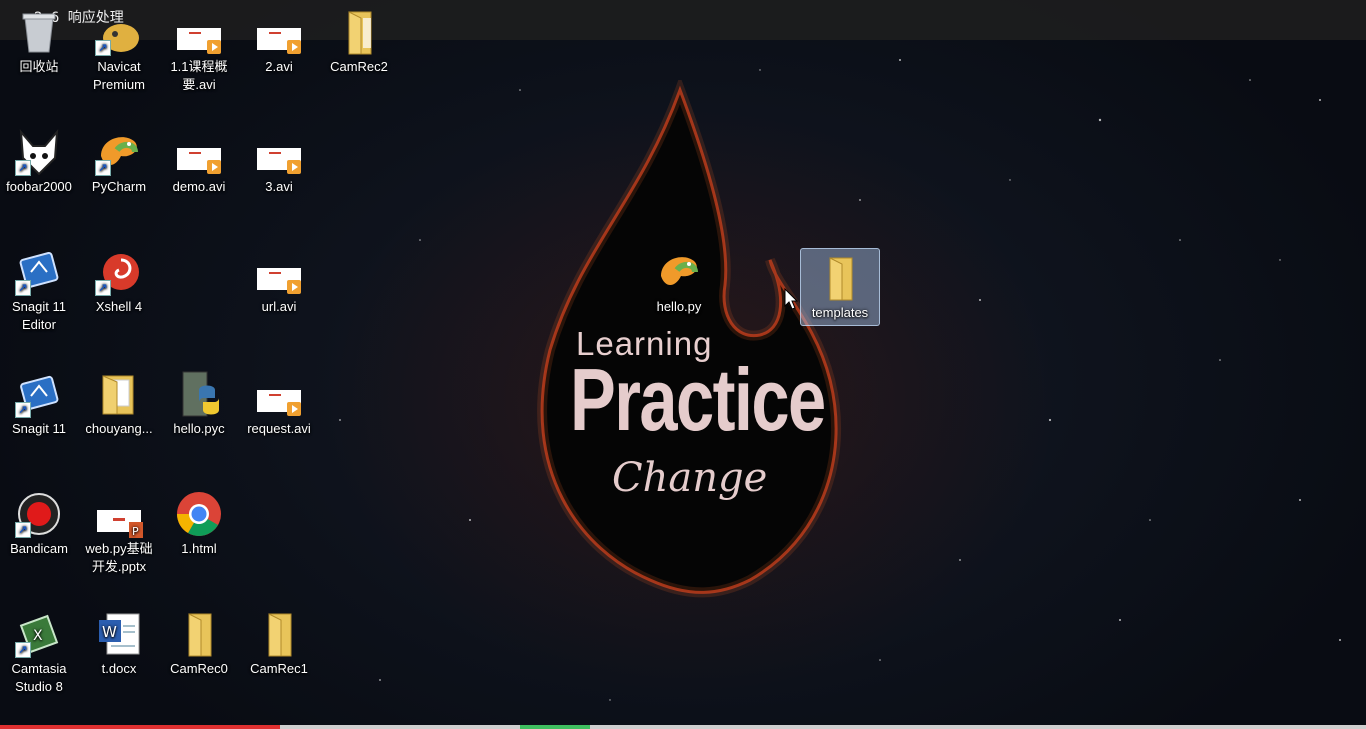  What do you see at coordinates (199, 75) in the screenshot?
I see `icon-label: 1.1课程概要.avi` at bounding box center [199, 75].